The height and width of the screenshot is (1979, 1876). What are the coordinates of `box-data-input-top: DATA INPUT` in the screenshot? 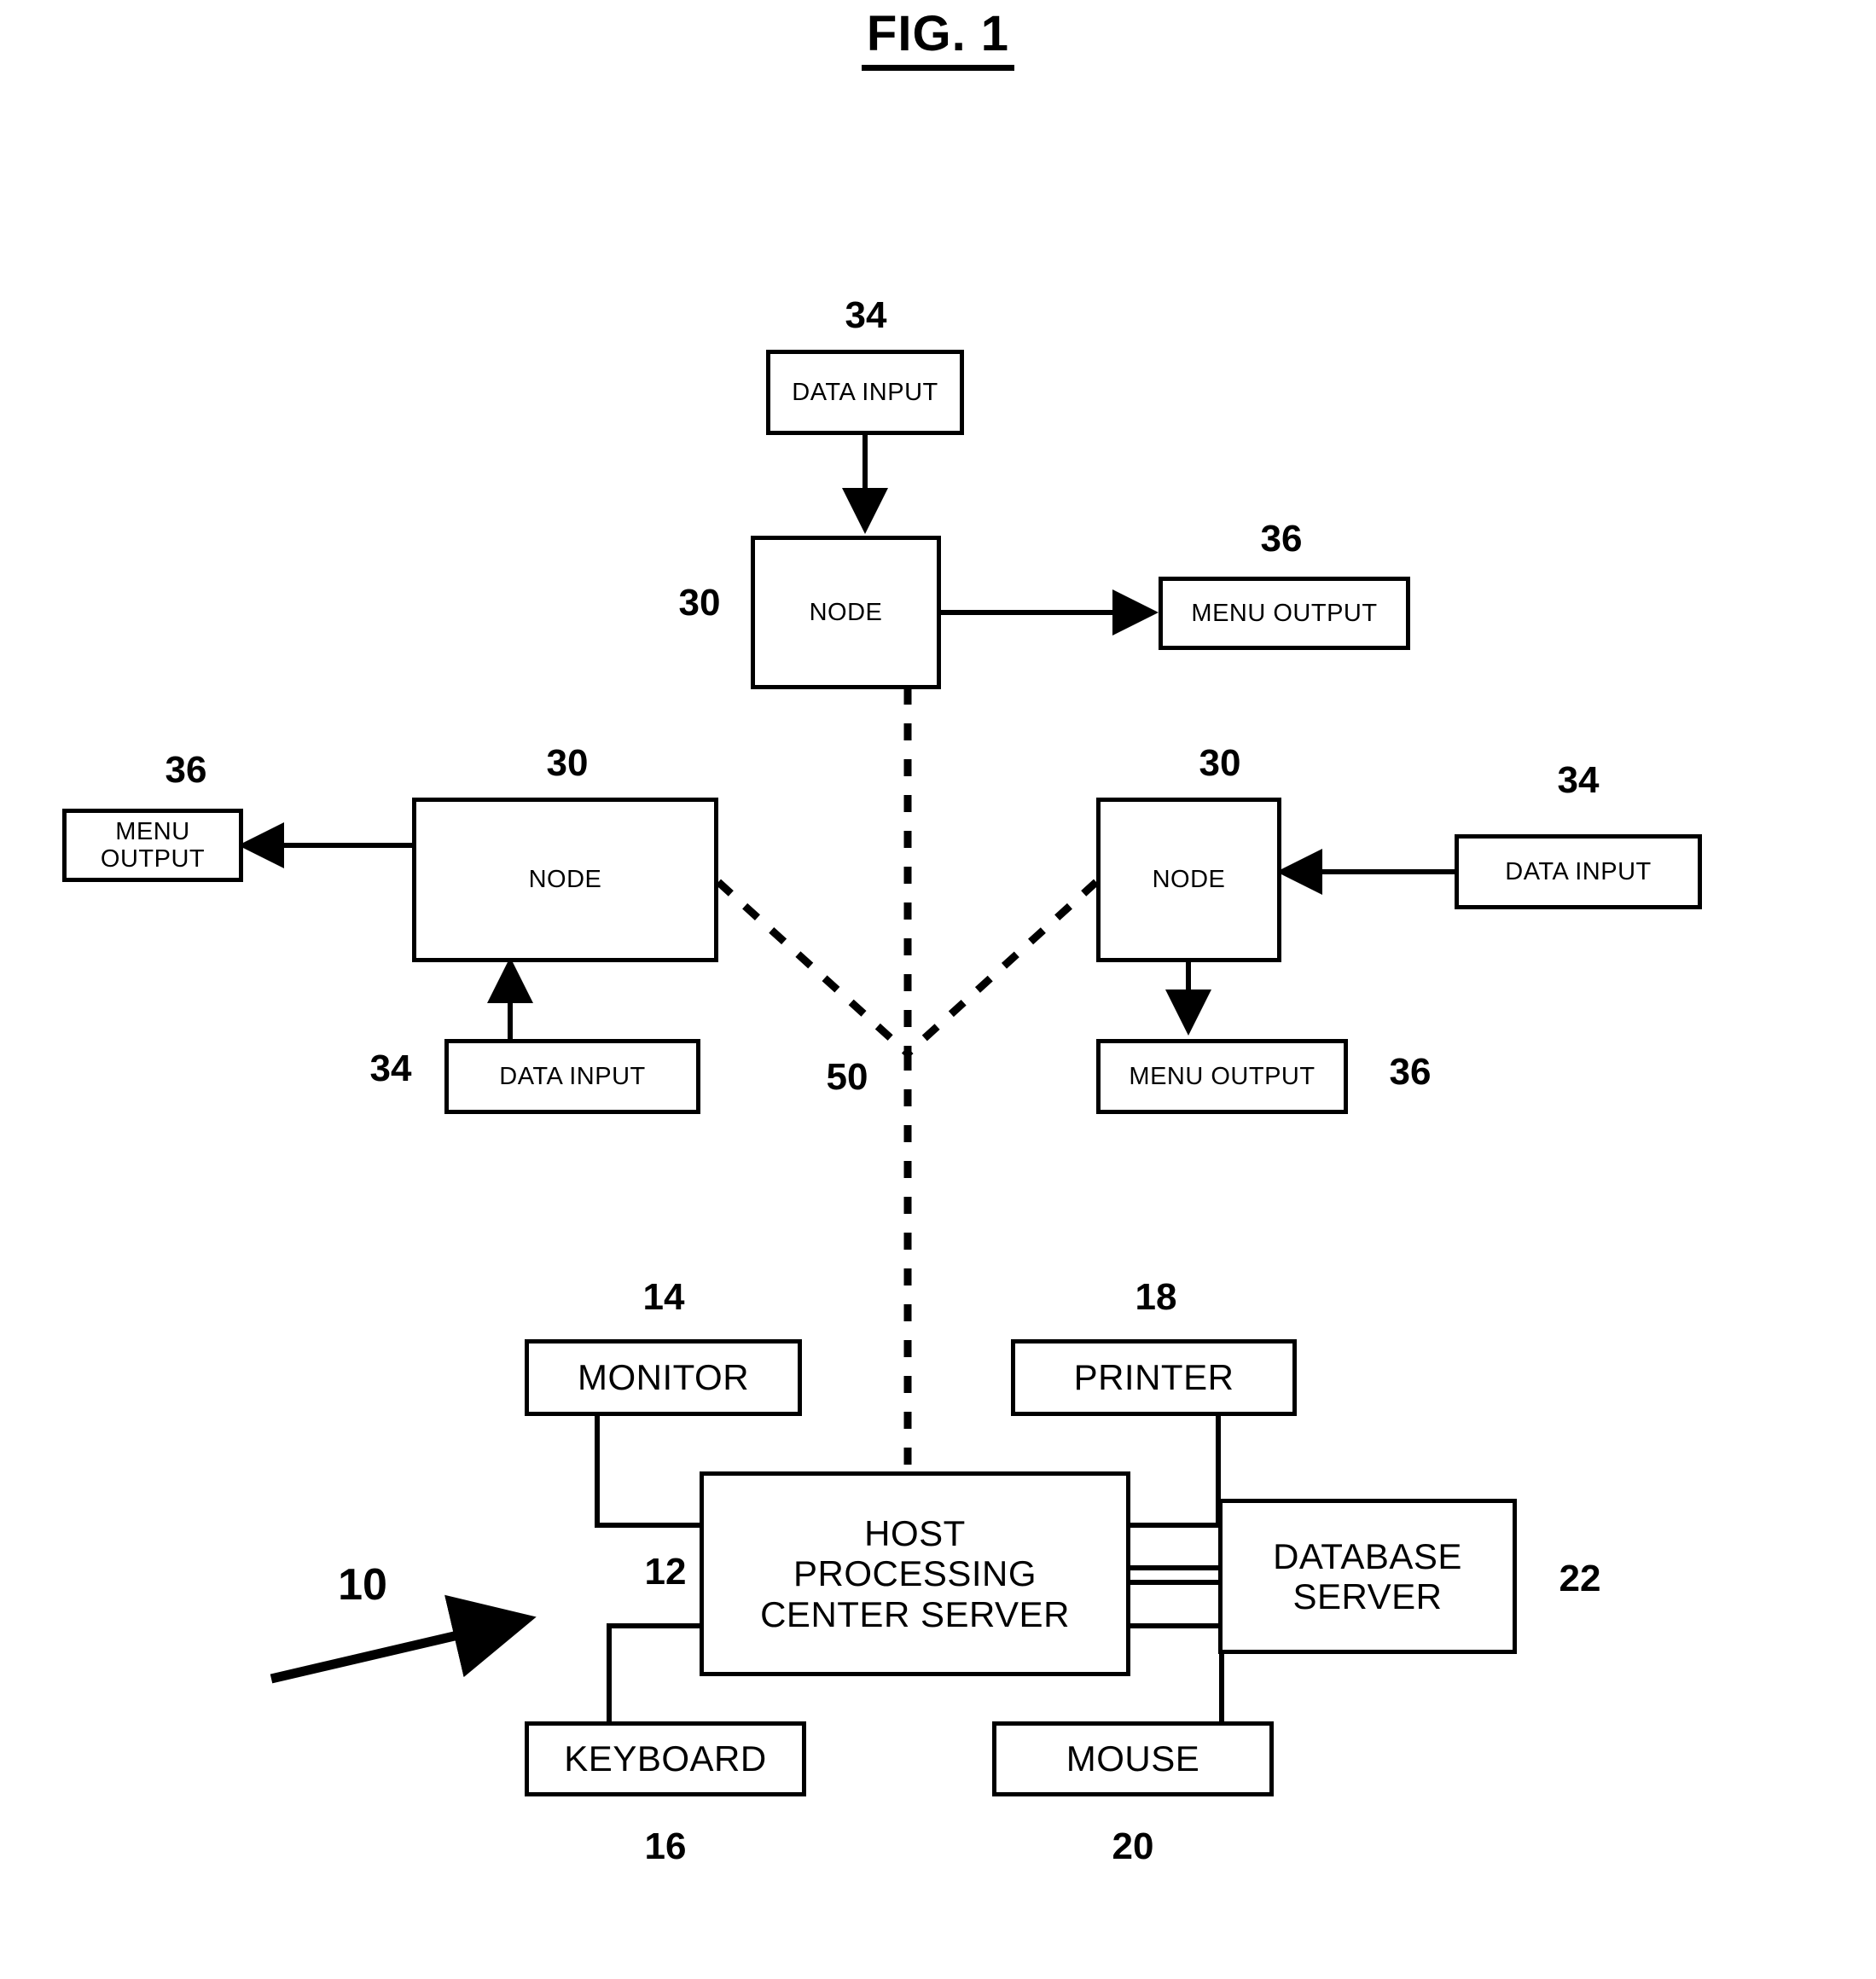 It's located at (865, 392).